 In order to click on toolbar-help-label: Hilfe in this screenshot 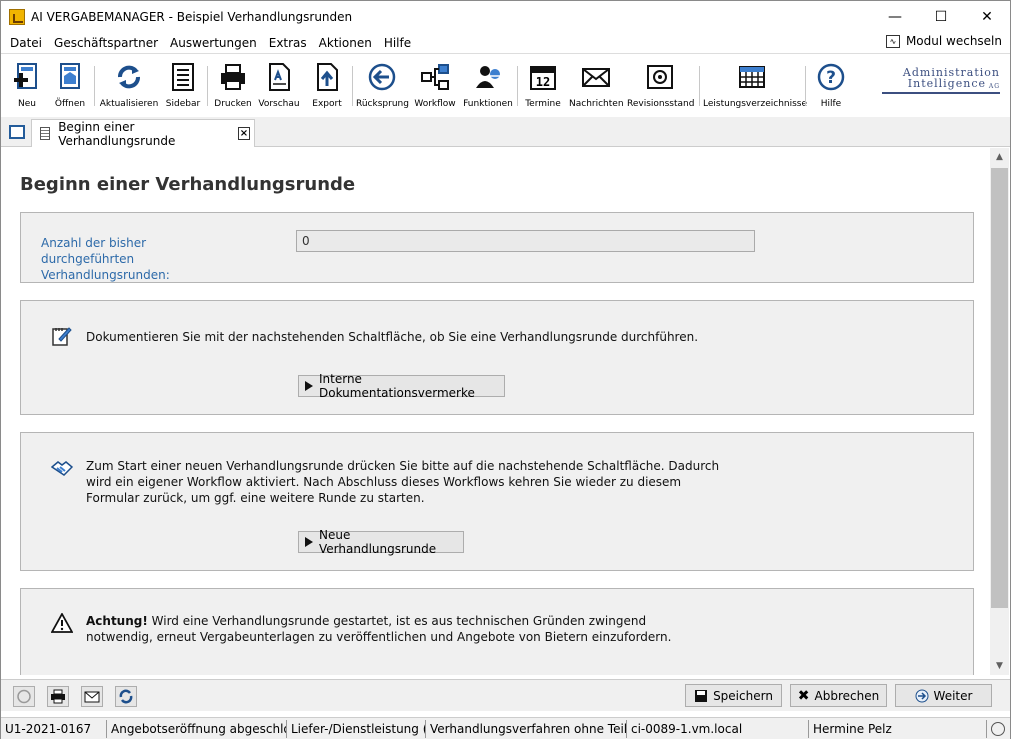, I will do `click(831, 104)`.